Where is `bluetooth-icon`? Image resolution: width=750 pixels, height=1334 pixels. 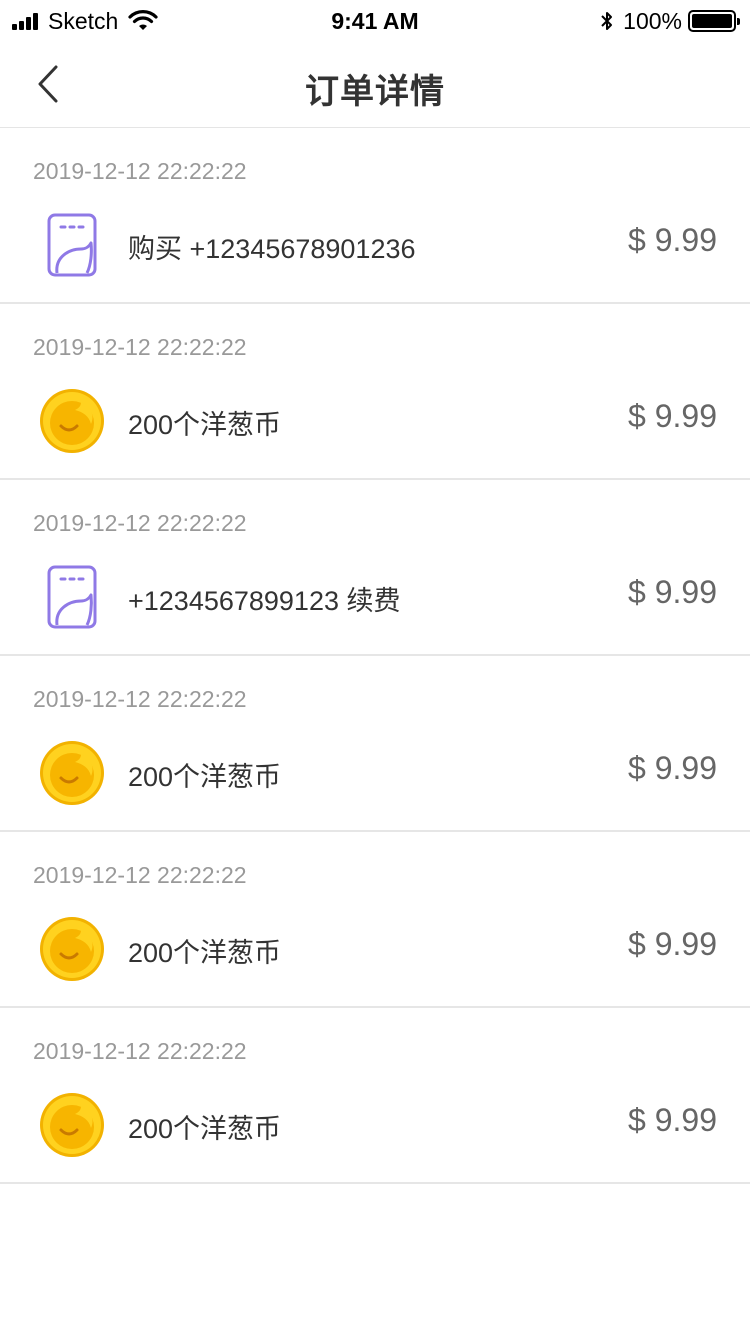
bluetooth-icon is located at coordinates (607, 21).